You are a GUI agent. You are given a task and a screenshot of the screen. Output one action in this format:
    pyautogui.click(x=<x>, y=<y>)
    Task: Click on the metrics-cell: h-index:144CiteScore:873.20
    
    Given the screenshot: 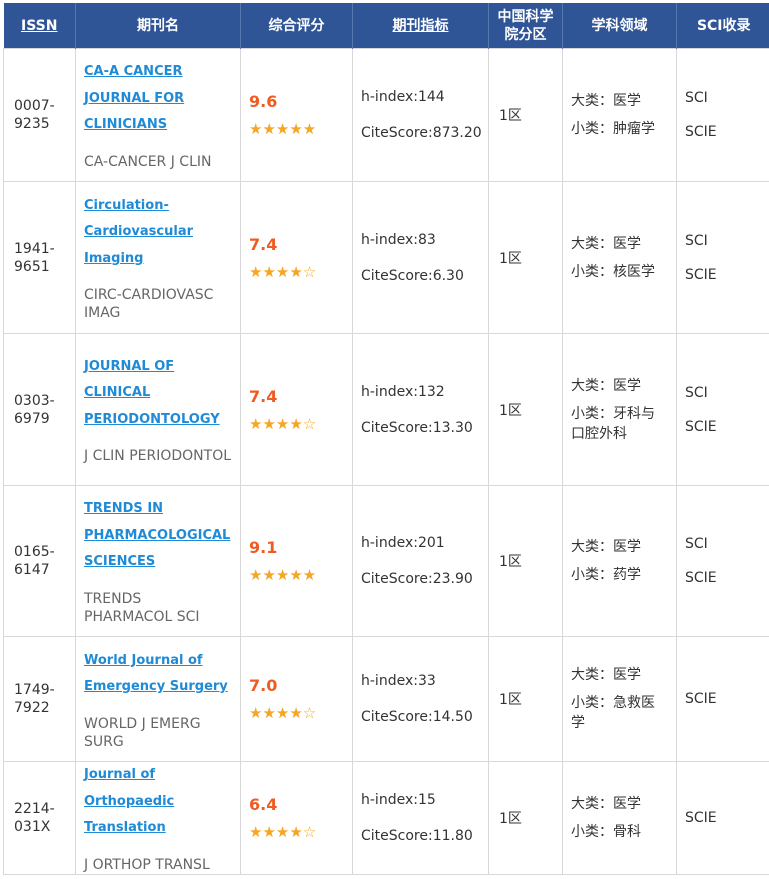 What is the action you would take?
    pyautogui.click(x=421, y=115)
    